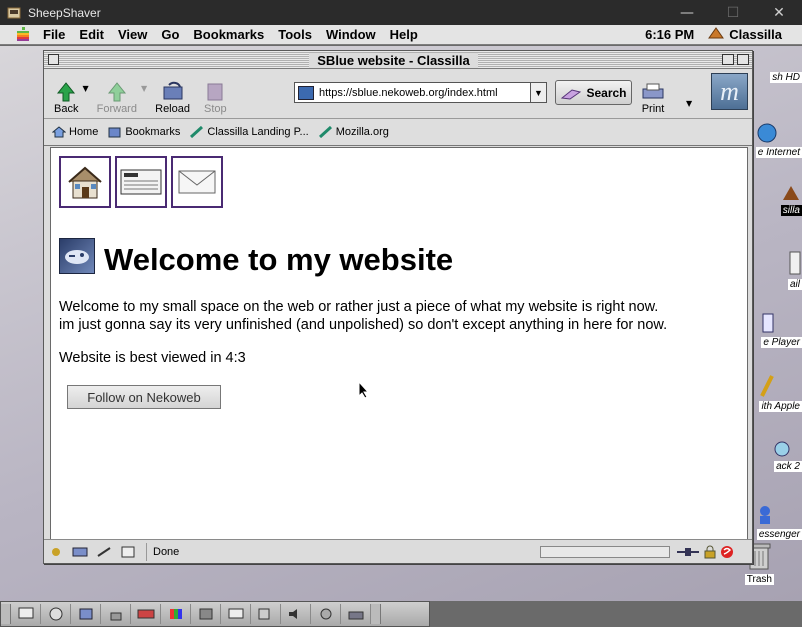 This screenshot has width=802, height=627. What do you see at coordinates (64, 12) in the screenshot?
I see `host-window-title: SheepShaver` at bounding box center [64, 12].